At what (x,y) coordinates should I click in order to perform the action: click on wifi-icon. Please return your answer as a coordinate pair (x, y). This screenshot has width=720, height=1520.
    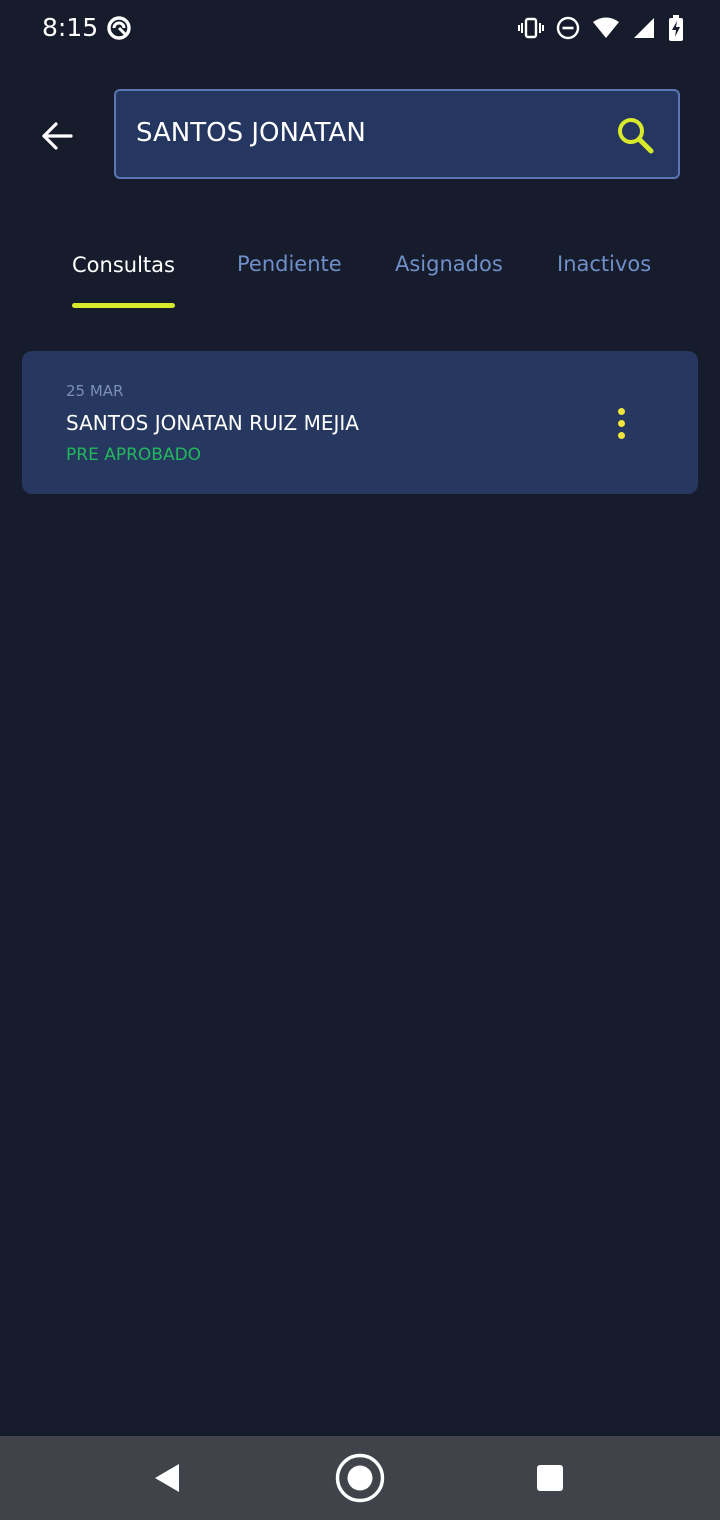
    Looking at the image, I should click on (606, 27).